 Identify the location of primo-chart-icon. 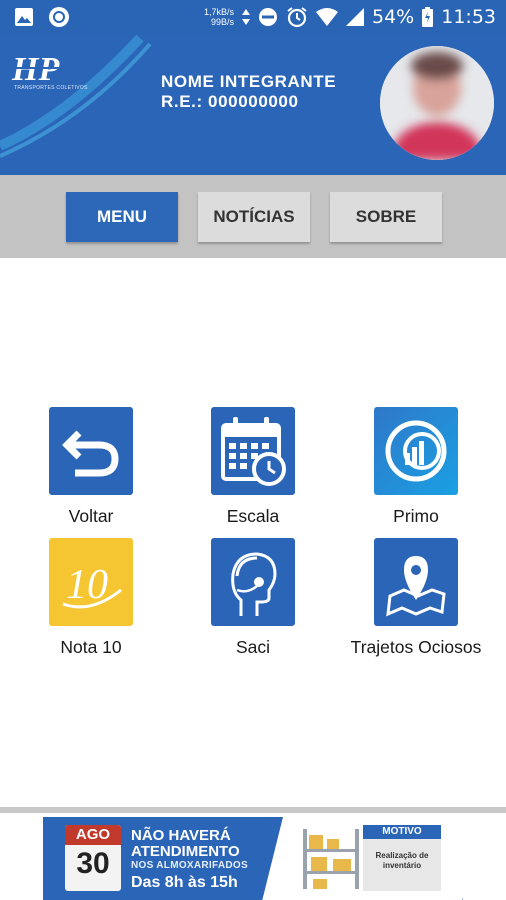
(416, 451).